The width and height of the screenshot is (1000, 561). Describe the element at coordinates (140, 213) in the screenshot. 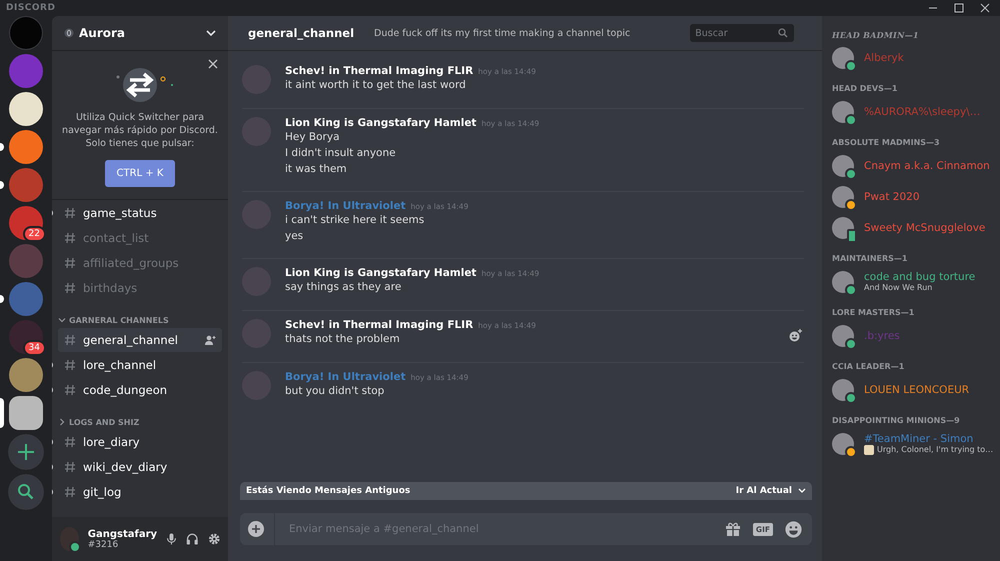

I see `channel-item: game_status` at that location.